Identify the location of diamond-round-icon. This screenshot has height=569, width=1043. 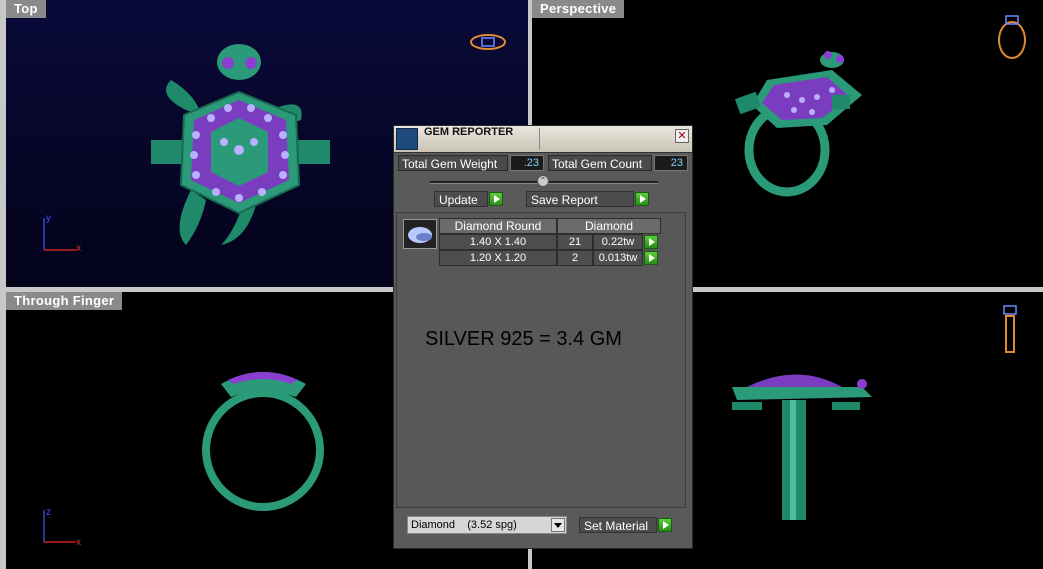
(420, 234).